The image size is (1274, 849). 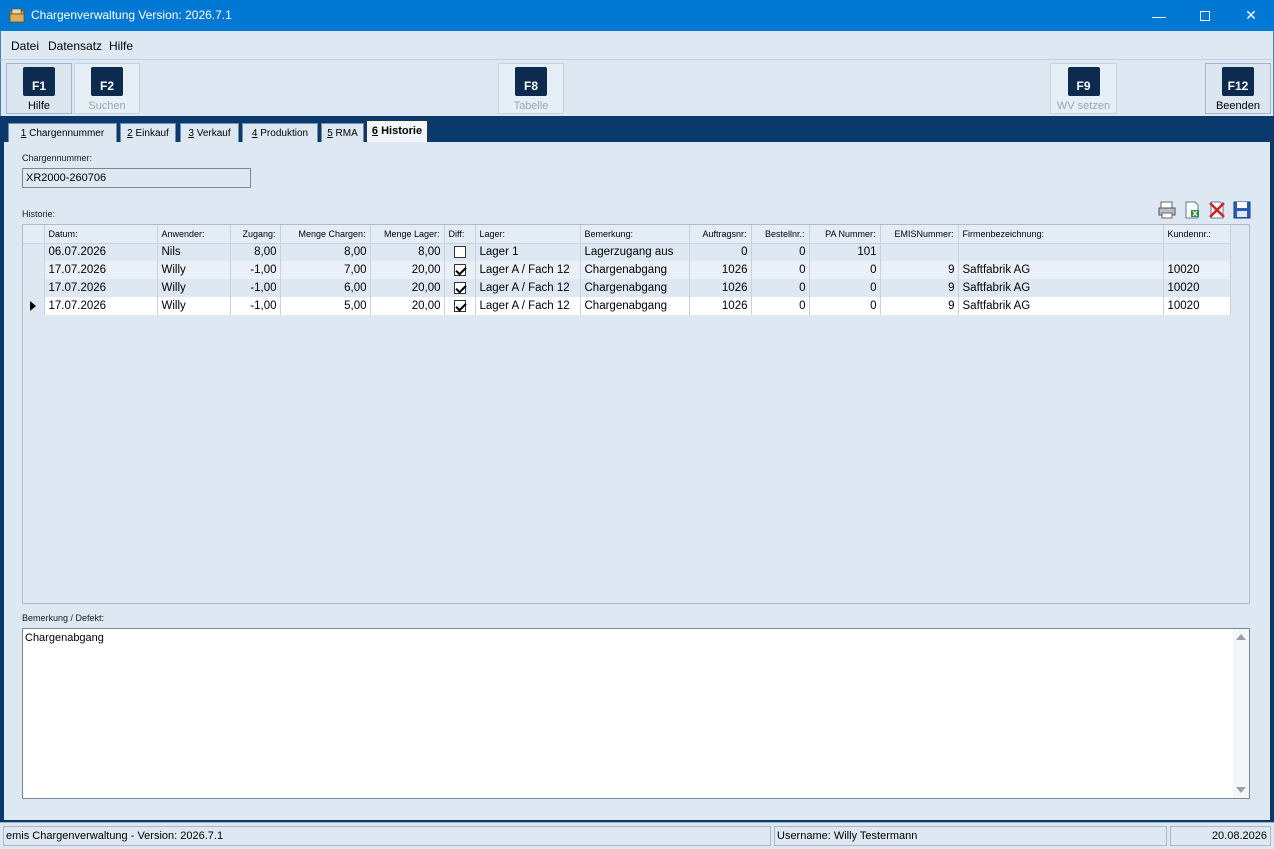 What do you see at coordinates (1241, 637) in the screenshot?
I see `scroll-up-icon` at bounding box center [1241, 637].